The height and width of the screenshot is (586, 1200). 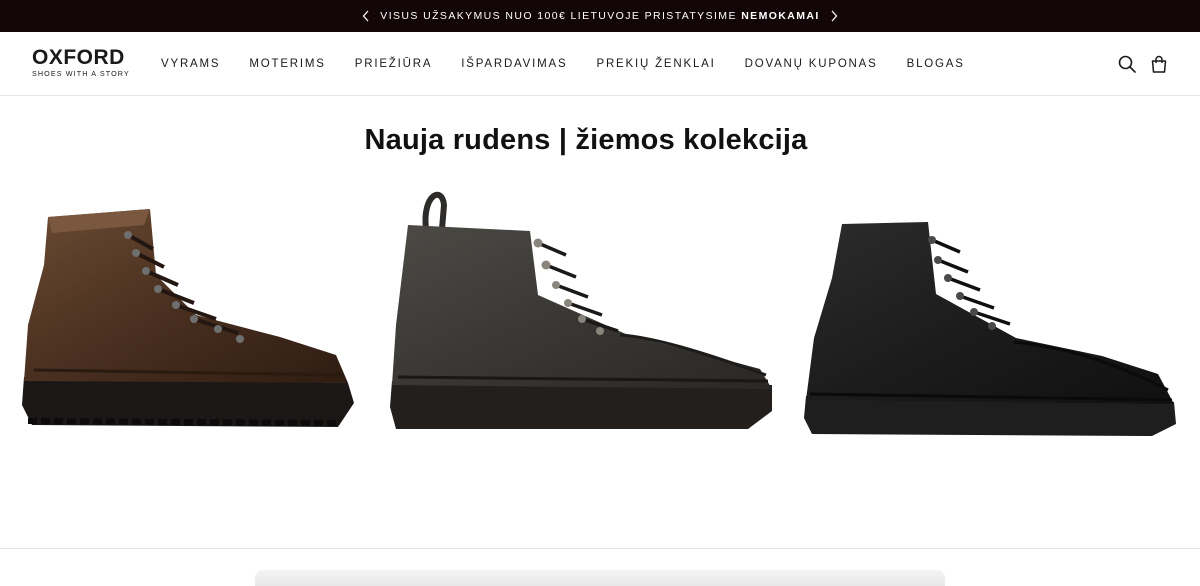 What do you see at coordinates (581, 310) in the screenshot?
I see `boot-image-grey-suede` at bounding box center [581, 310].